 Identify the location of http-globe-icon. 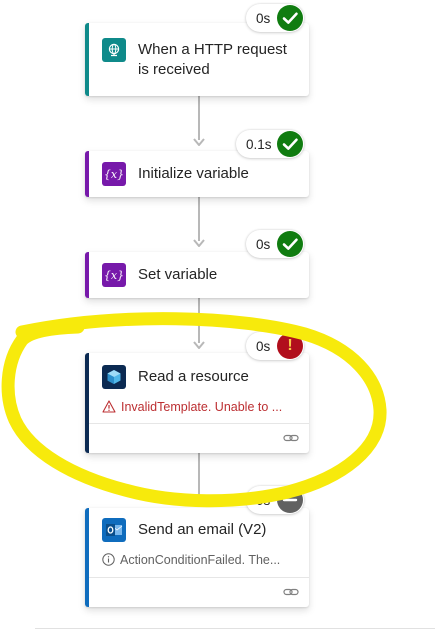
(114, 50).